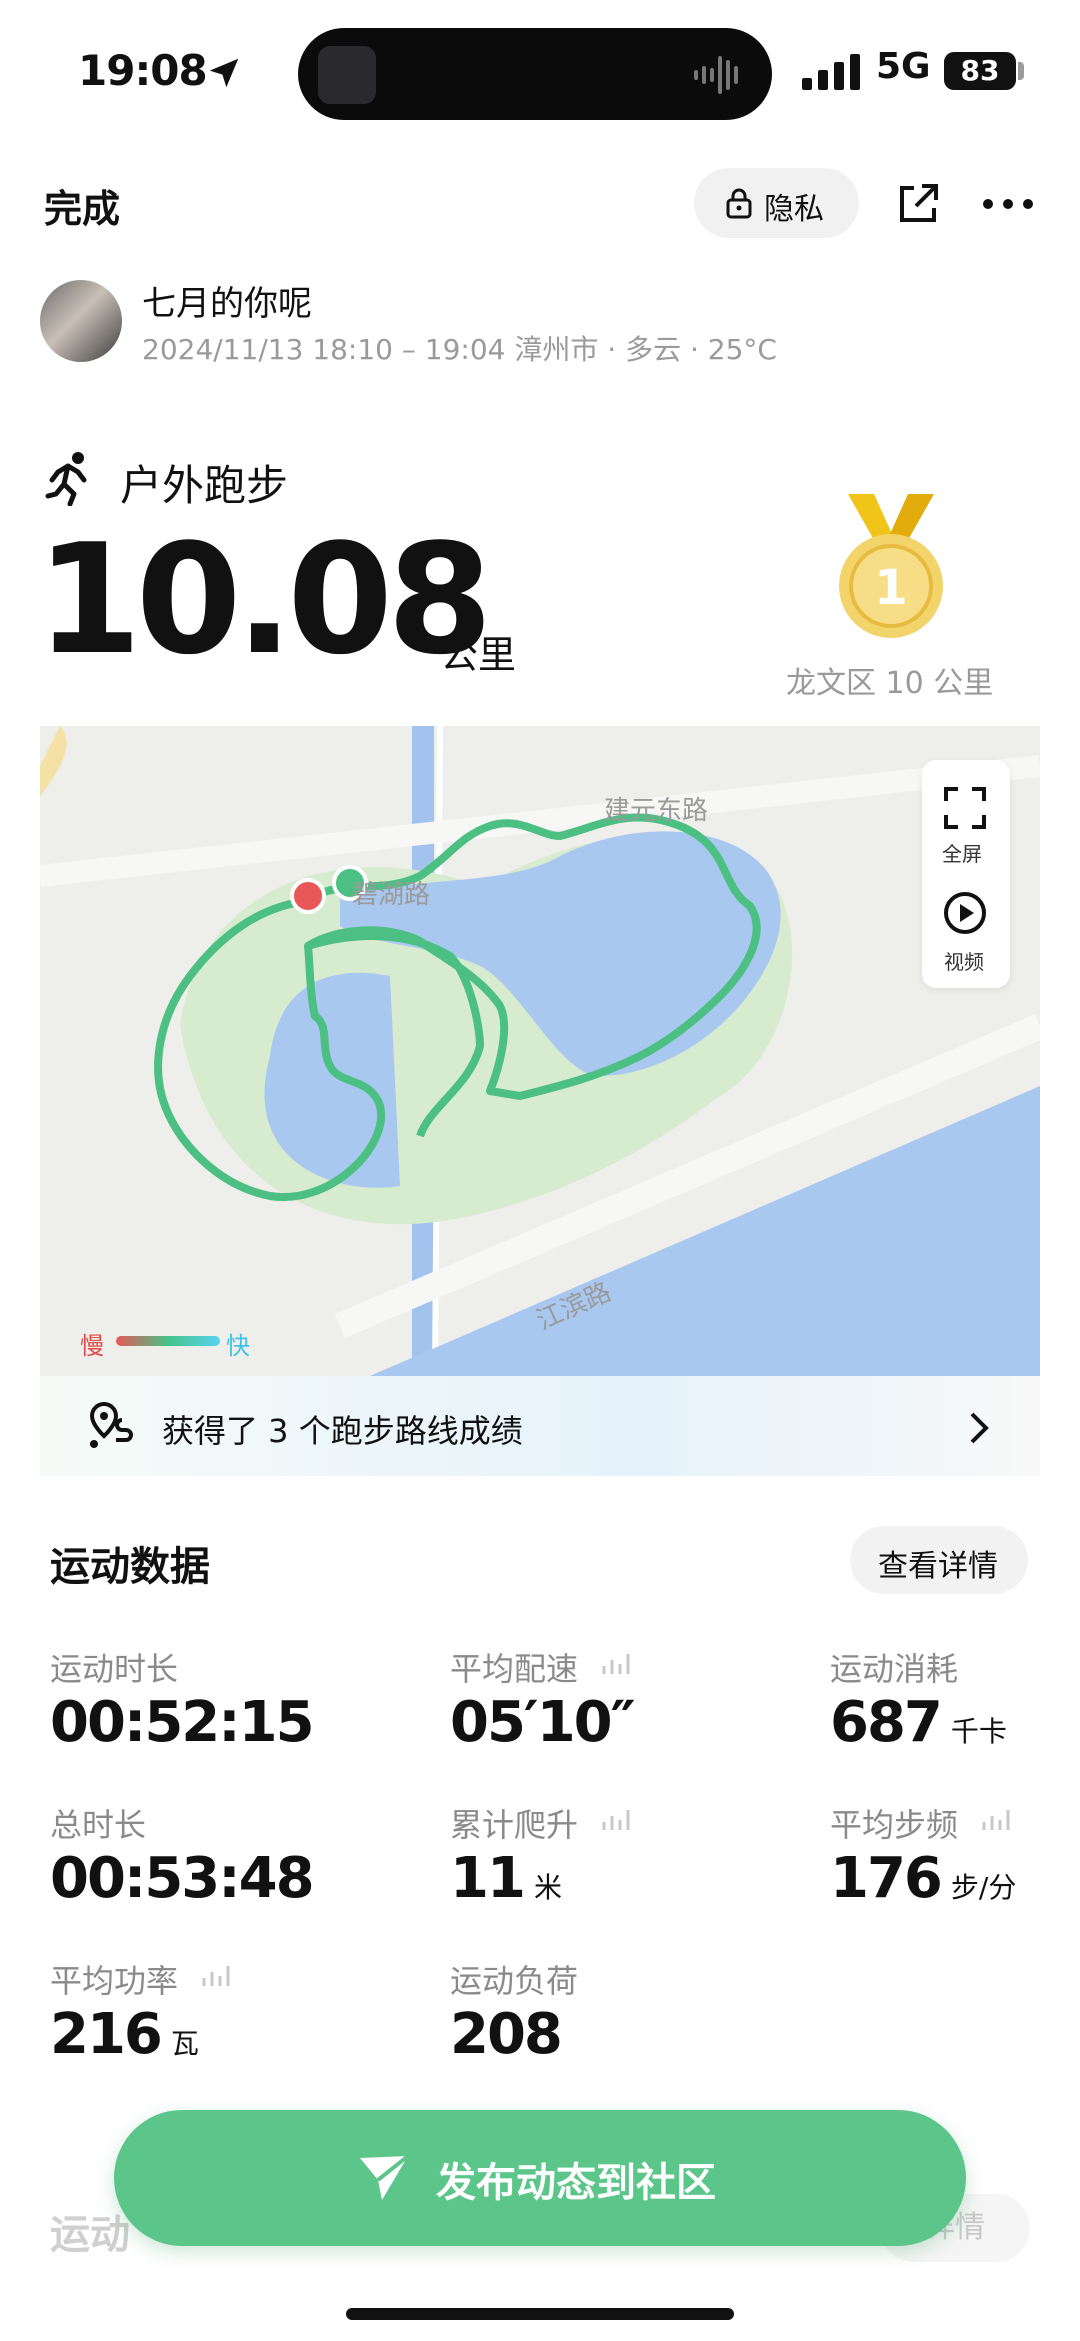 The height and width of the screenshot is (2341, 1080). I want to click on play-video-icon, so click(965, 913).